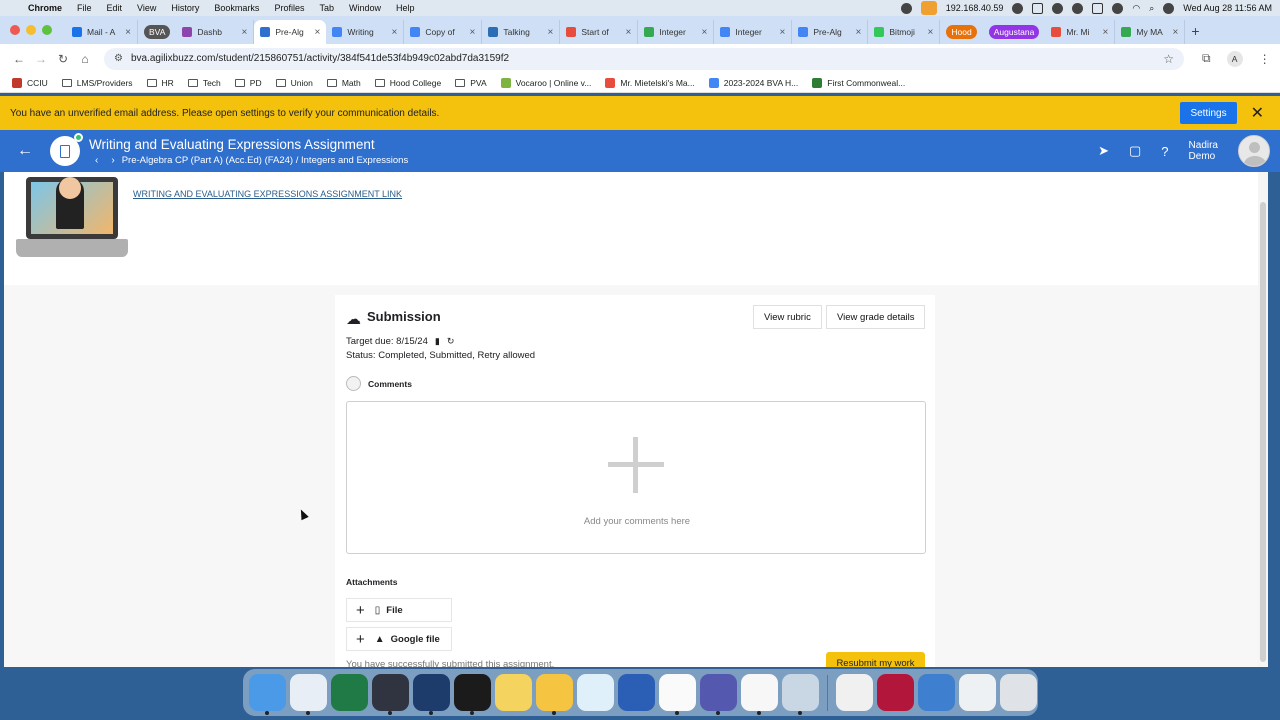 This screenshot has height=720, width=1280. Describe the element at coordinates (1168, 59) in the screenshot. I see `bookmark-star-icon: ☆` at that location.